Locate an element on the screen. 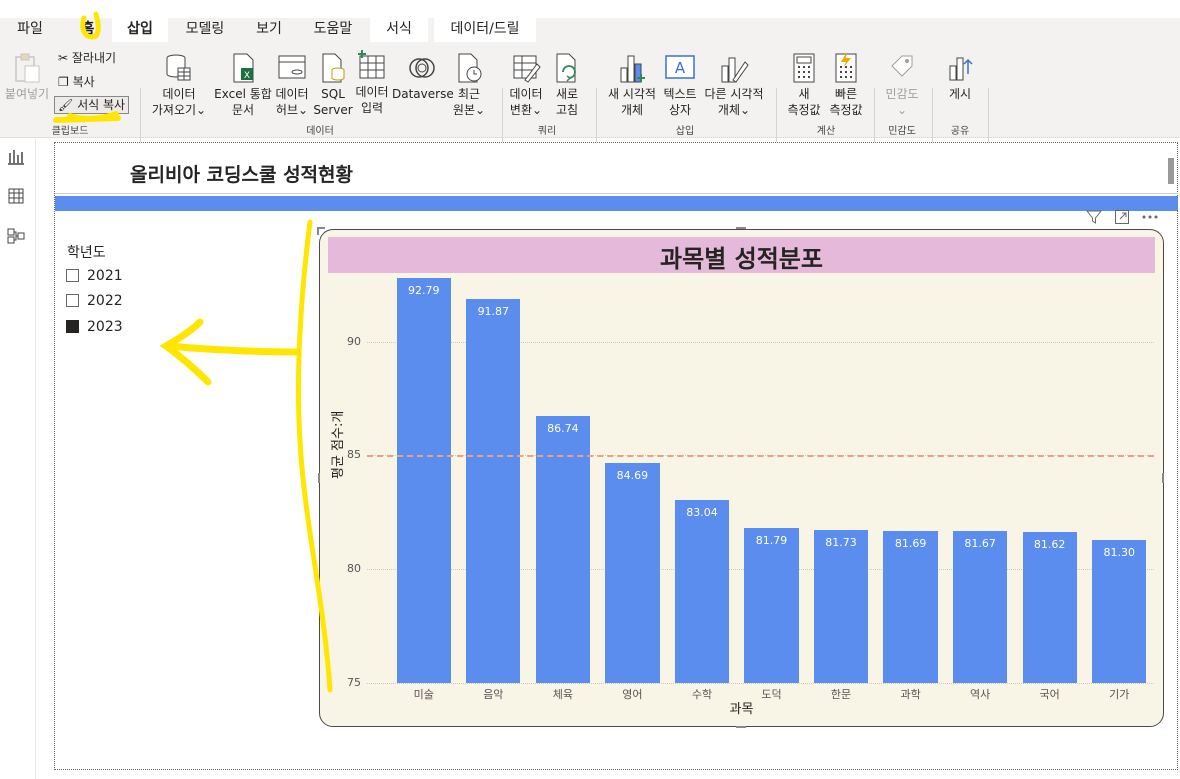 The width and height of the screenshot is (1180, 779). average-line is located at coordinates (760, 456).